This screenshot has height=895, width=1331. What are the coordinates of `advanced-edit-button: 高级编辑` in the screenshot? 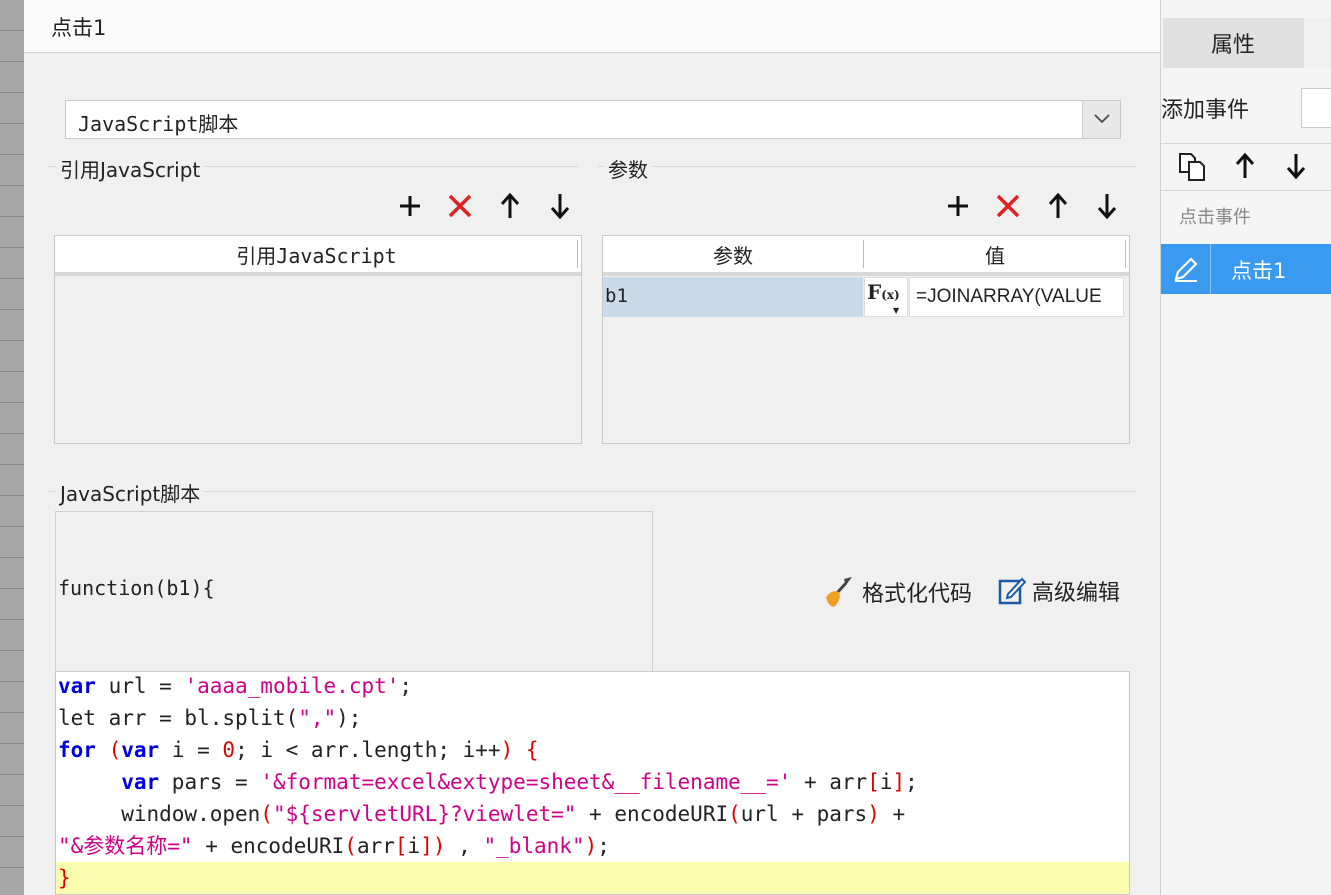 It's located at (1059, 591).